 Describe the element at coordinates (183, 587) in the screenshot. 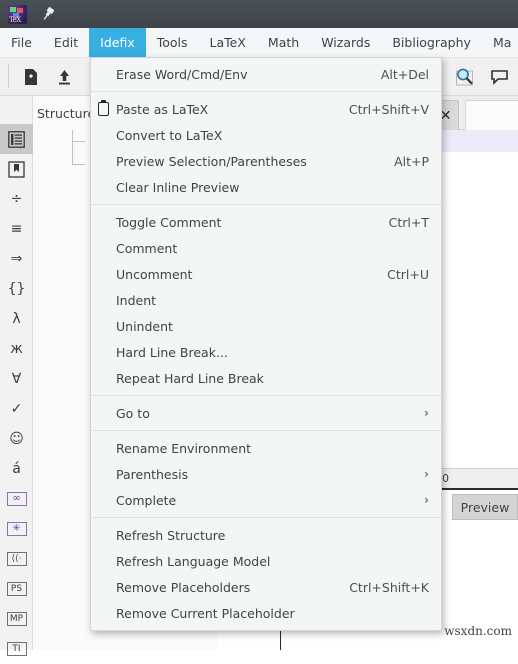

I see `menu-item-label: Remove Placeholders` at that location.